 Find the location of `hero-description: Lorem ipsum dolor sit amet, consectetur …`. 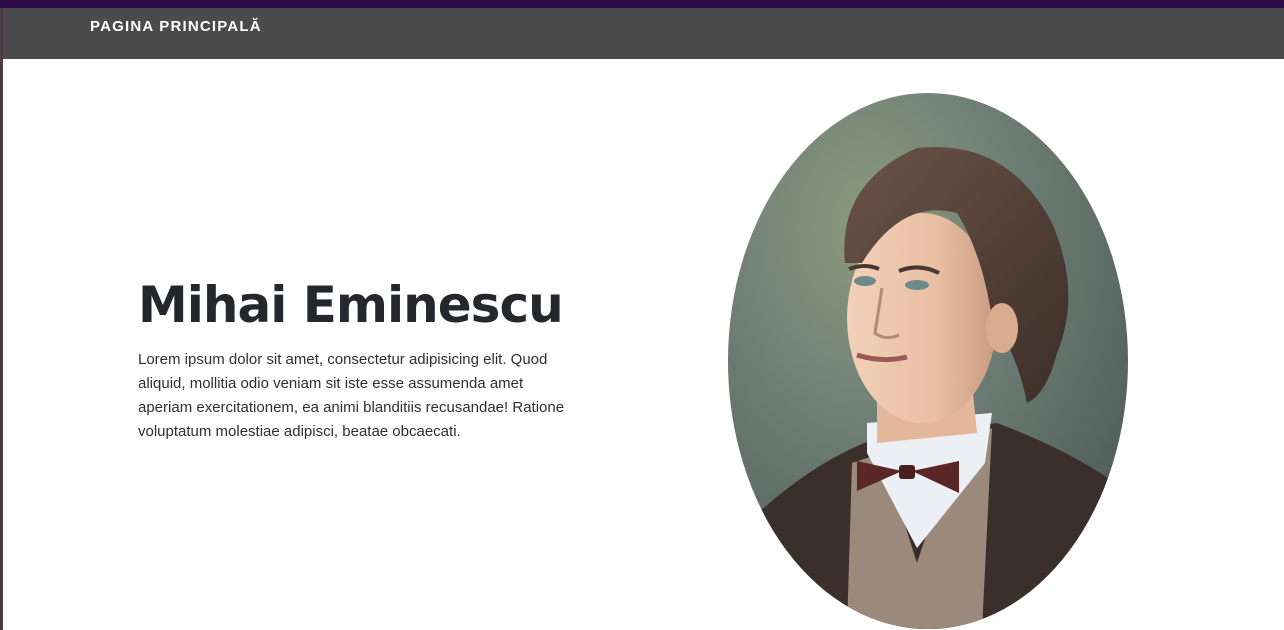

hero-description: Lorem ipsum dolor sit amet, consectetur … is located at coordinates (351, 395).